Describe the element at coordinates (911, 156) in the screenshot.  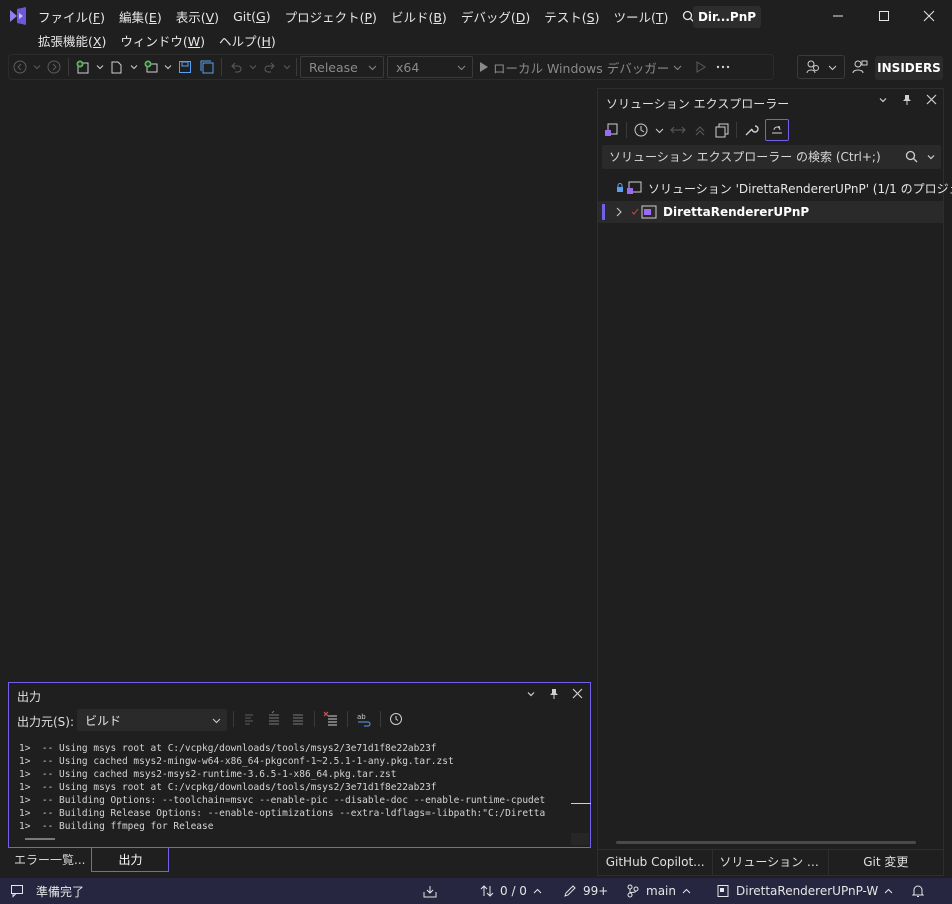
I see `search-icon` at that location.